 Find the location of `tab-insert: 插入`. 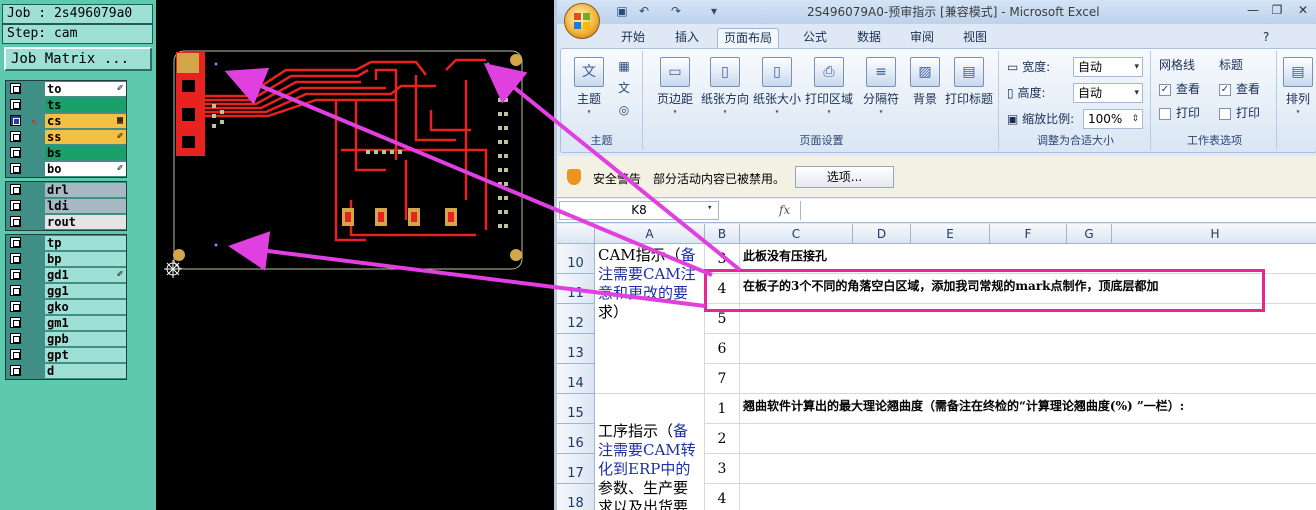

tab-insert: 插入 is located at coordinates (687, 38).